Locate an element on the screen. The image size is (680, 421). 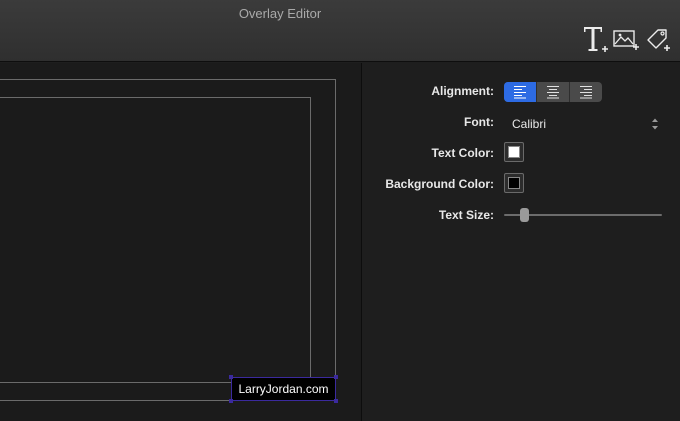
watermark-text: LarryJordan.com is located at coordinates (283, 389).